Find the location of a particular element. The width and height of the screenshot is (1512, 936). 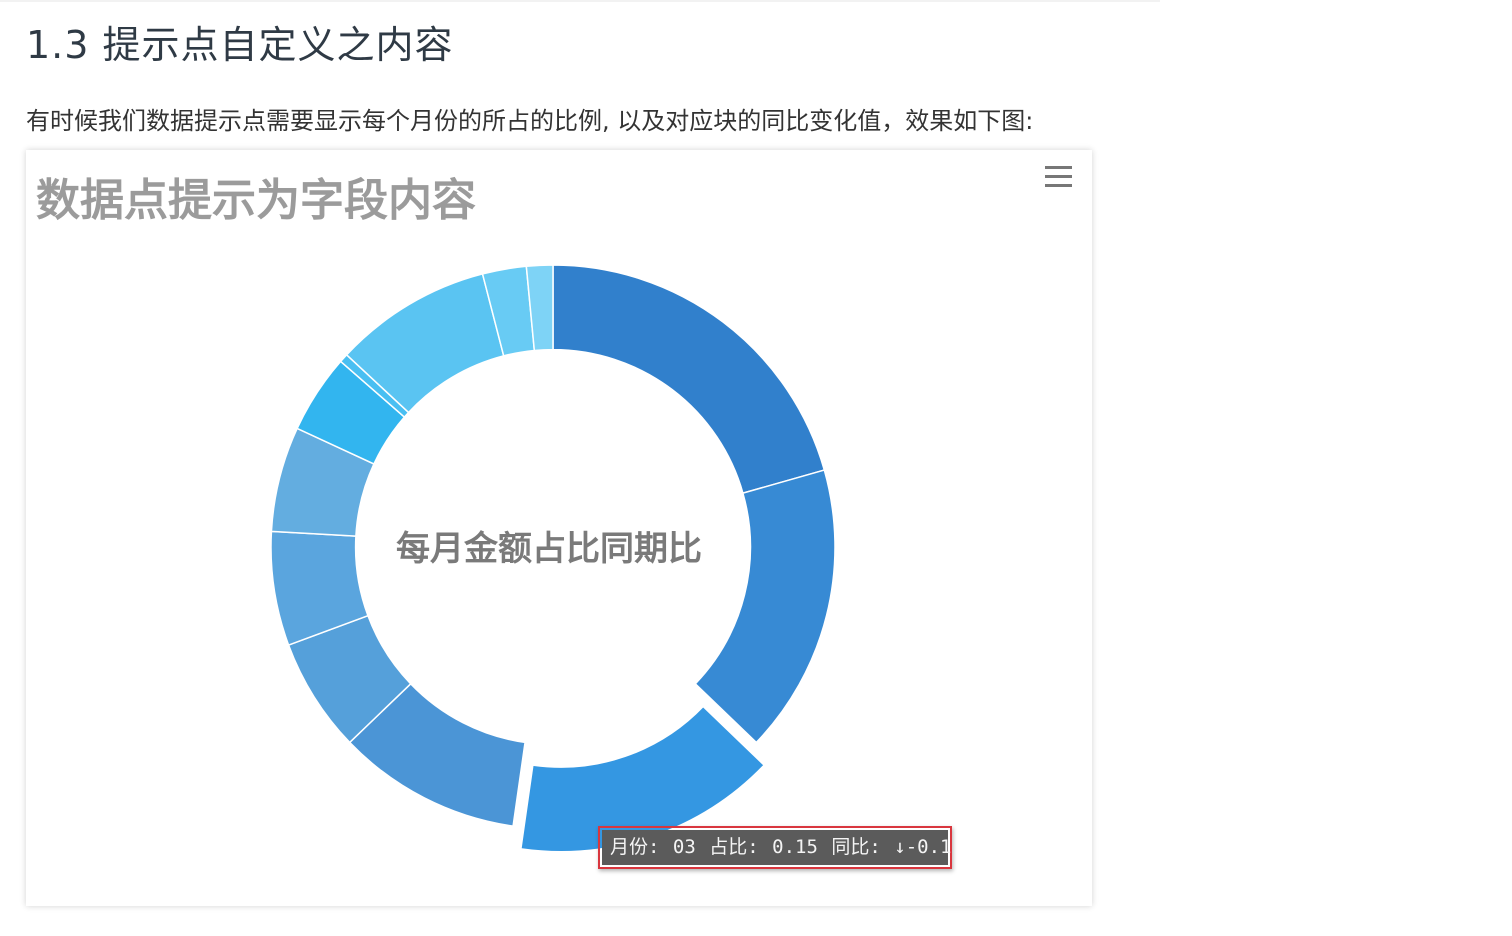

data-point-tooltip: 月份: 03 占比: 0.15 同比: ↓-0.1 is located at coordinates (775, 847).